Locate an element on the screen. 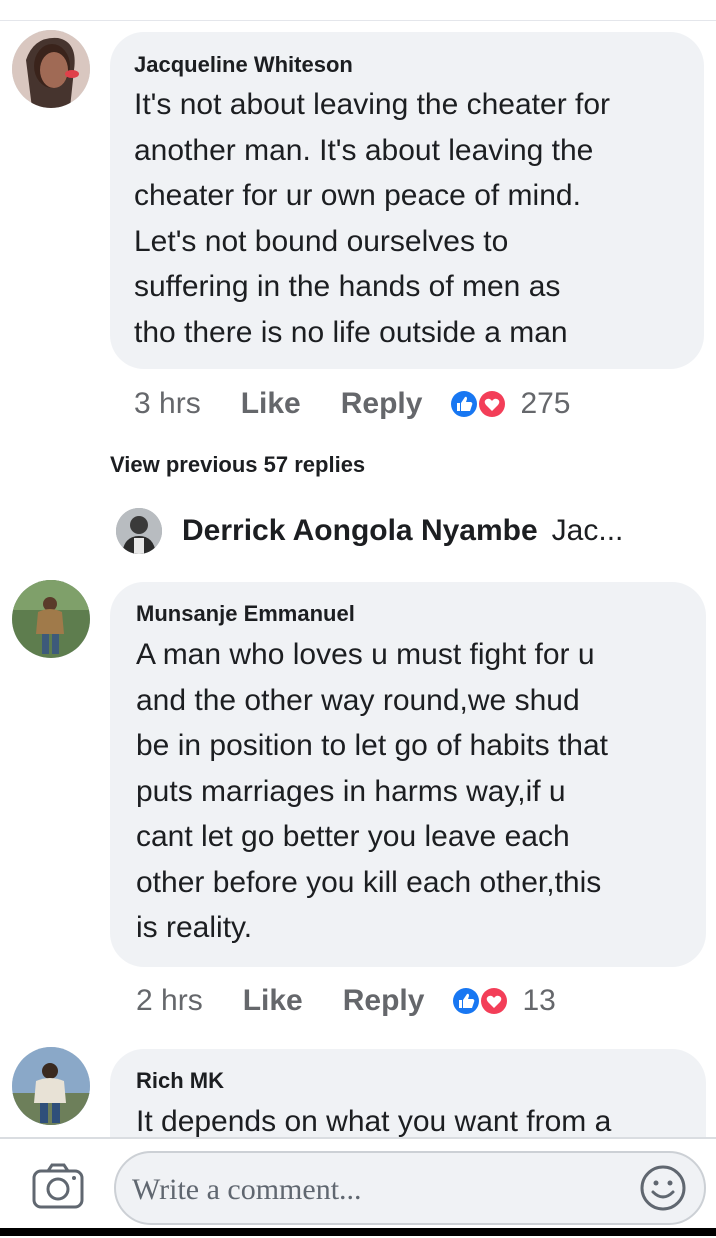  emoji-icon is located at coordinates (663, 1188).